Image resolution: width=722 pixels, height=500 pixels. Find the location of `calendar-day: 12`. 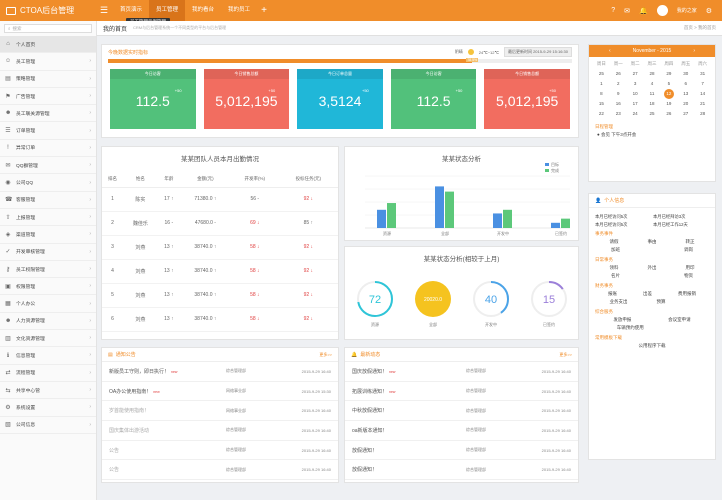

calendar-day: 12 is located at coordinates (668, 94).